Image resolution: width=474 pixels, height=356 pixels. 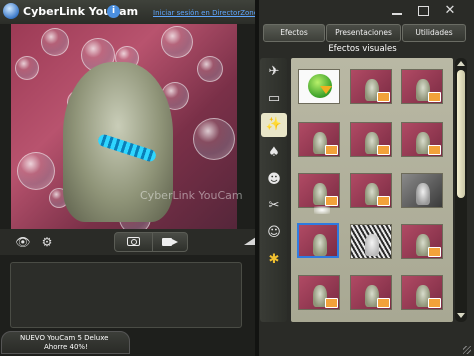 What do you see at coordinates (274, 72) in the screenshot?
I see `scene-icon: ✈` at bounding box center [274, 72].